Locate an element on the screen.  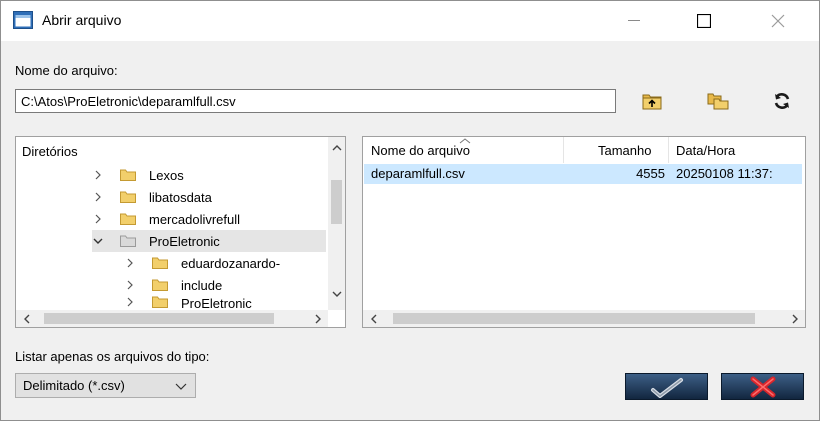
folders-icon is located at coordinates (718, 101).